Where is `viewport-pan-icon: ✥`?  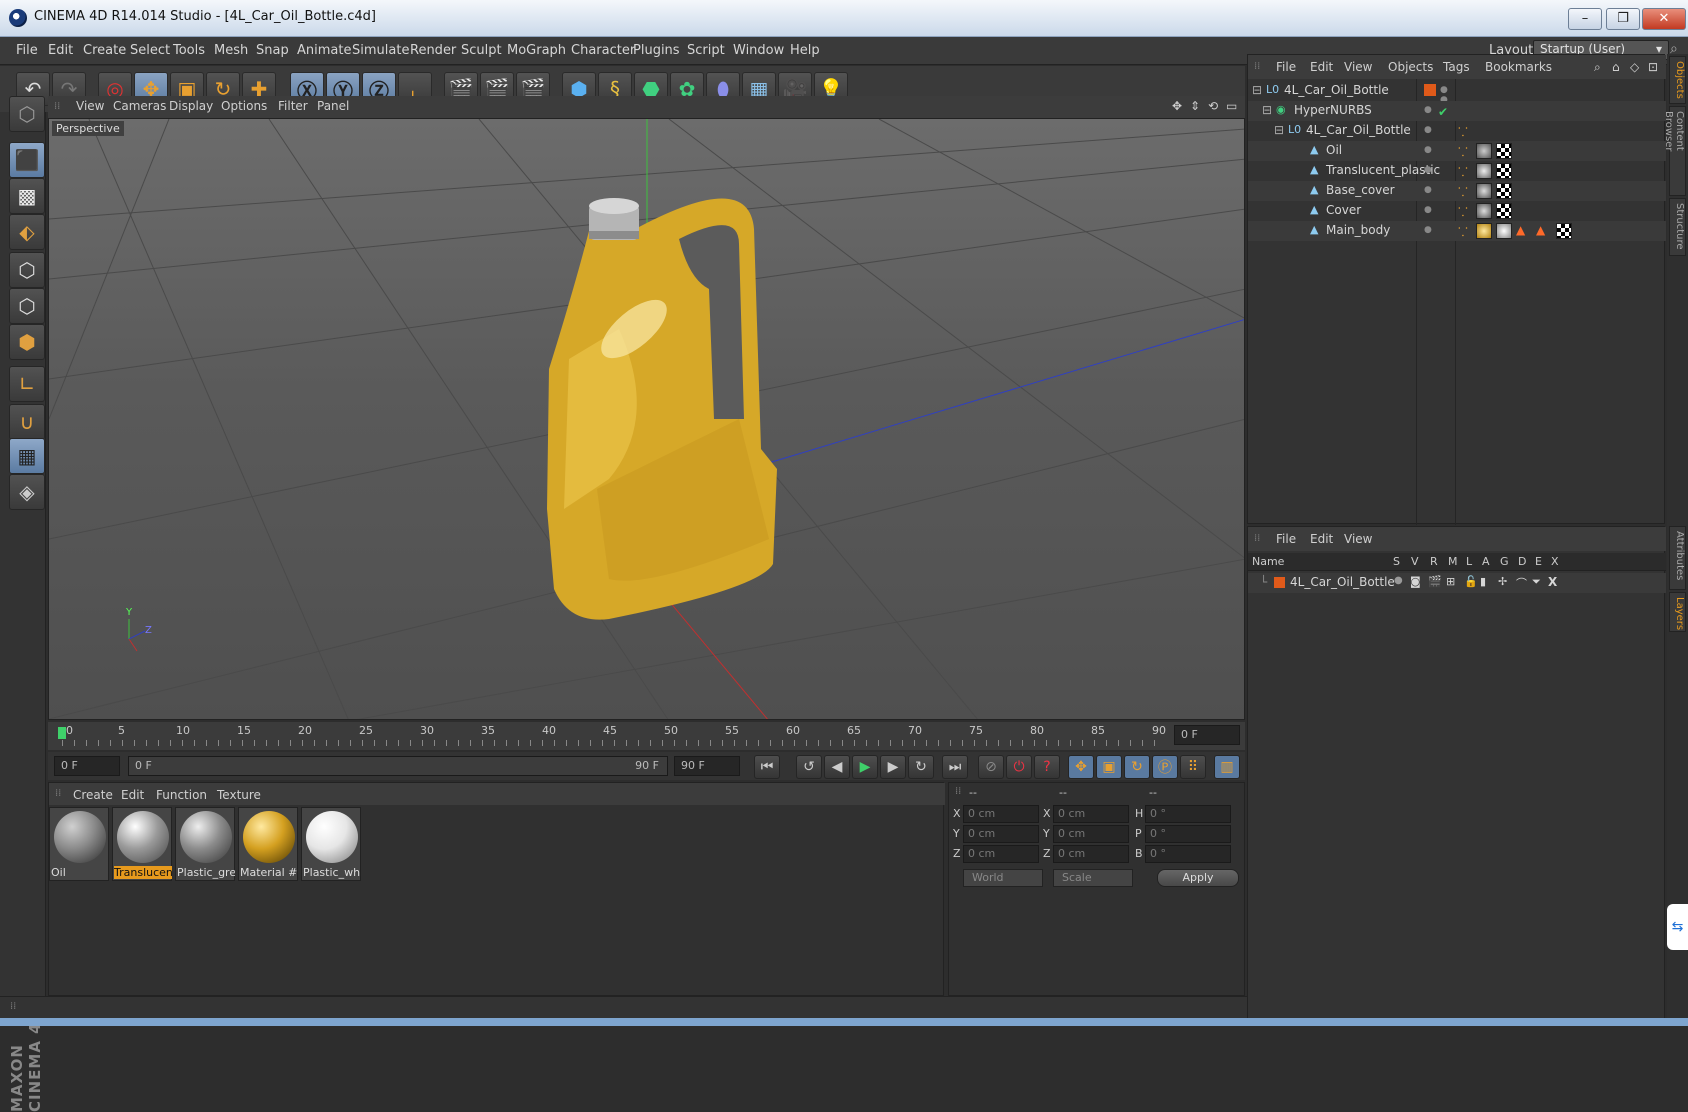
viewport-pan-icon: ✥ is located at coordinates (1177, 106).